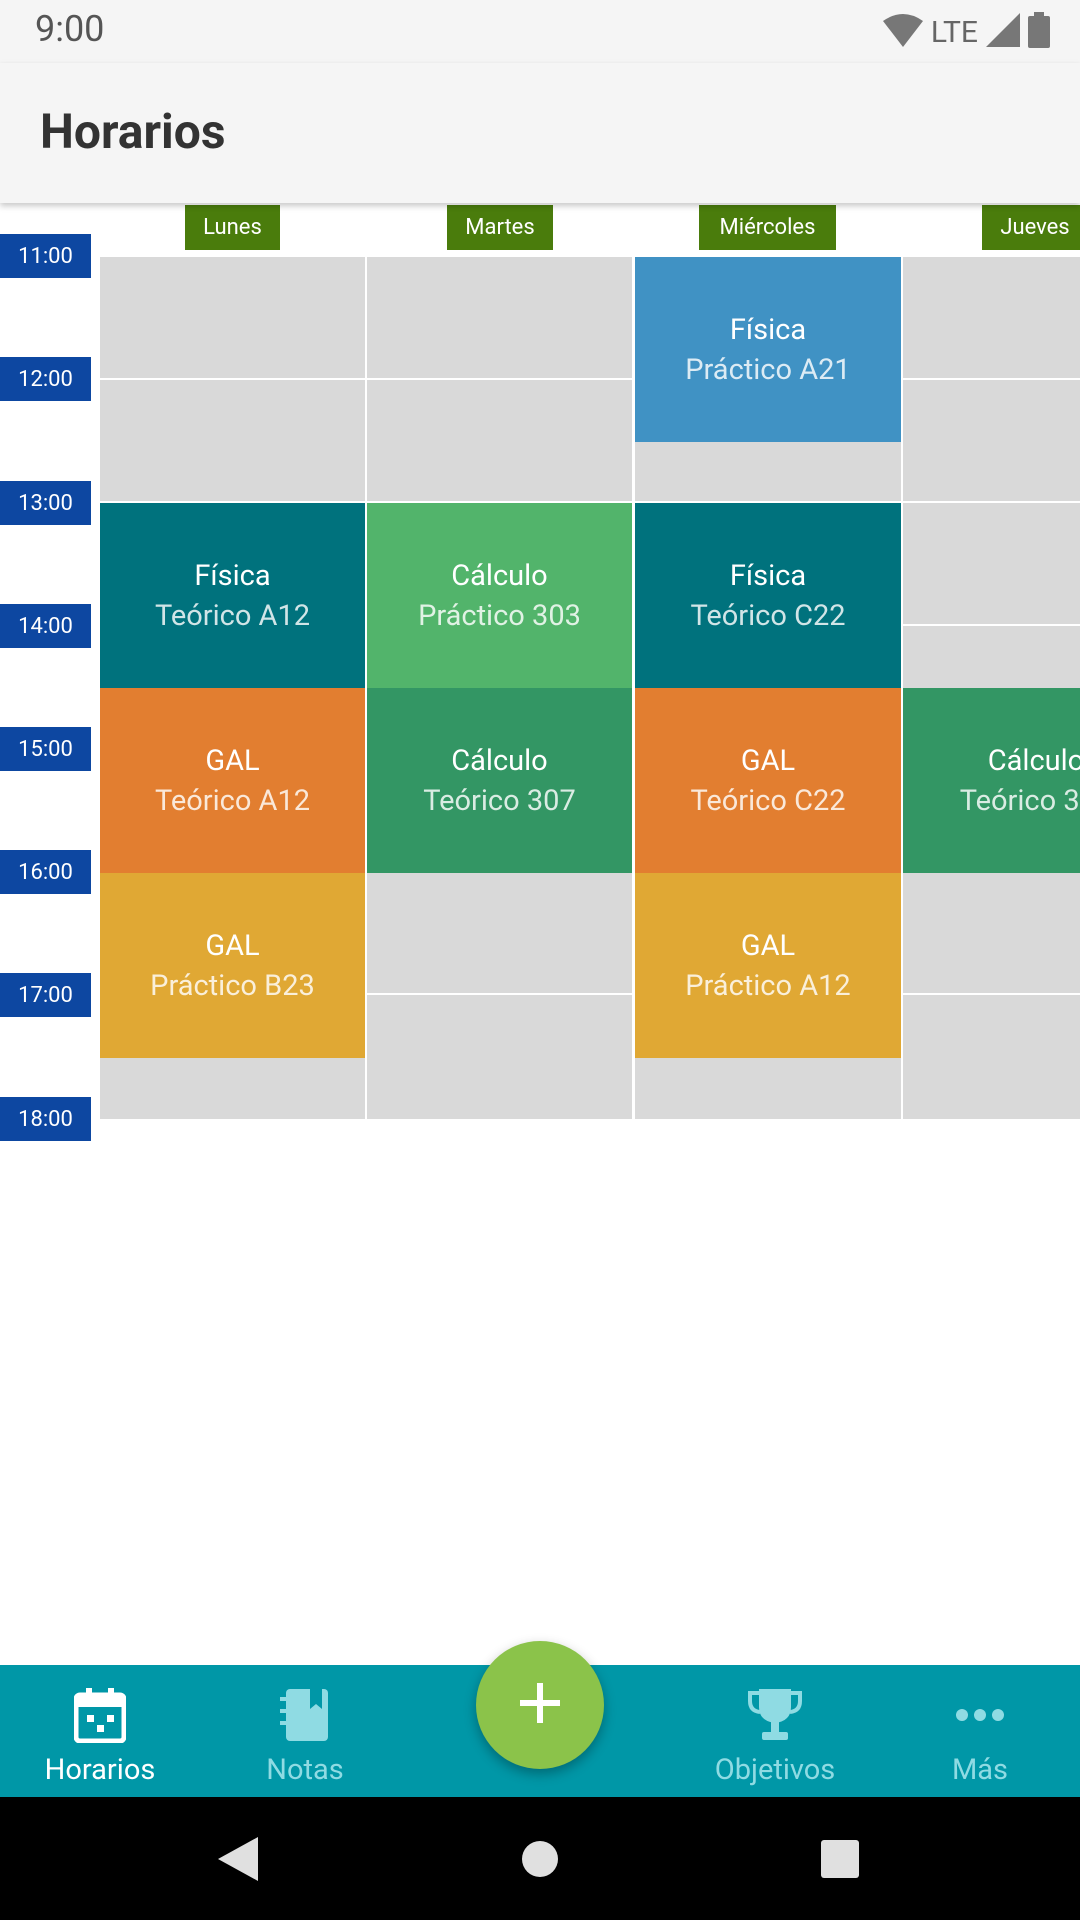  Describe the element at coordinates (232, 227) in the screenshot. I see `day-header-lunes: Lunes` at that location.